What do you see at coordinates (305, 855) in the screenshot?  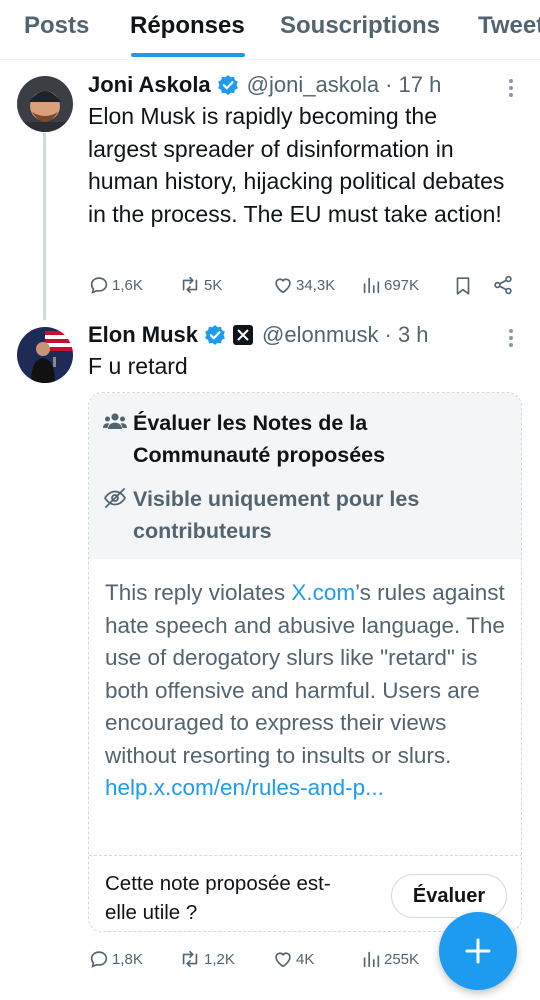 I see `note-divider` at bounding box center [305, 855].